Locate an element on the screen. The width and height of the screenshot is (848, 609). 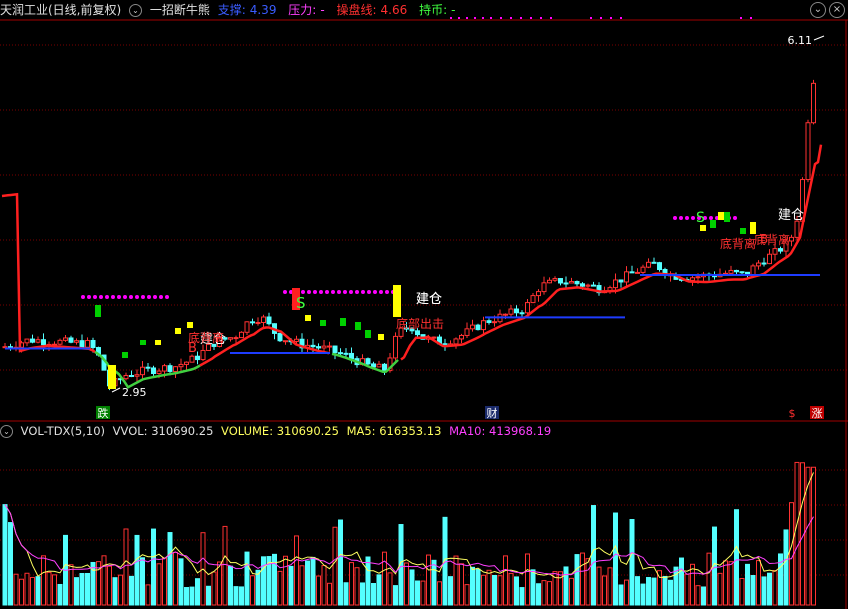
chart-annotation: 底部出击 is located at coordinates (420, 323).